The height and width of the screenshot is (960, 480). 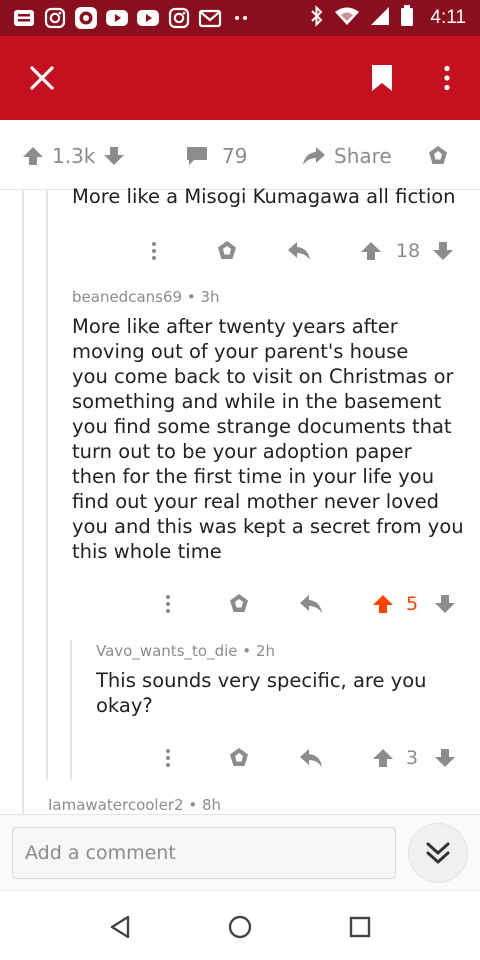 I want to click on add-comment-bar, so click(x=240, y=852).